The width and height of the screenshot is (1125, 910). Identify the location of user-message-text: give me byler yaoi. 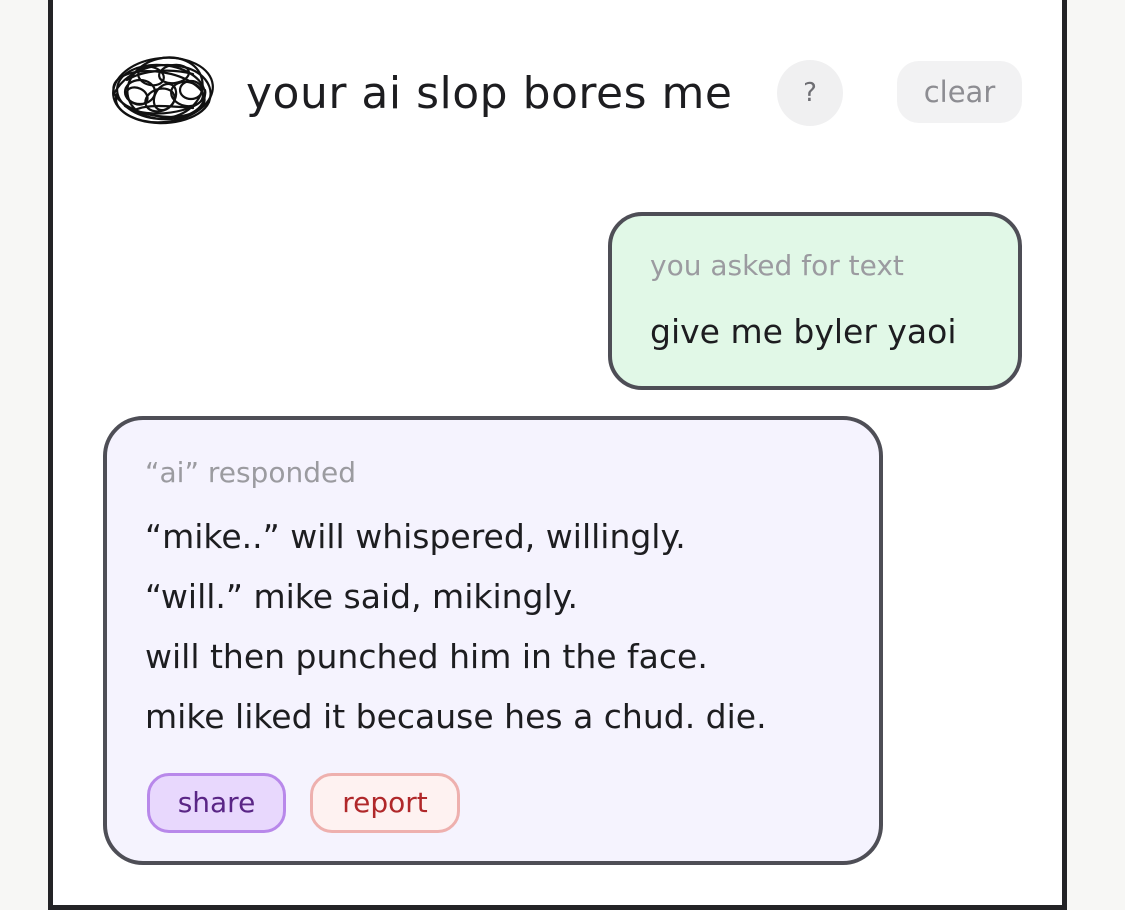
(803, 331).